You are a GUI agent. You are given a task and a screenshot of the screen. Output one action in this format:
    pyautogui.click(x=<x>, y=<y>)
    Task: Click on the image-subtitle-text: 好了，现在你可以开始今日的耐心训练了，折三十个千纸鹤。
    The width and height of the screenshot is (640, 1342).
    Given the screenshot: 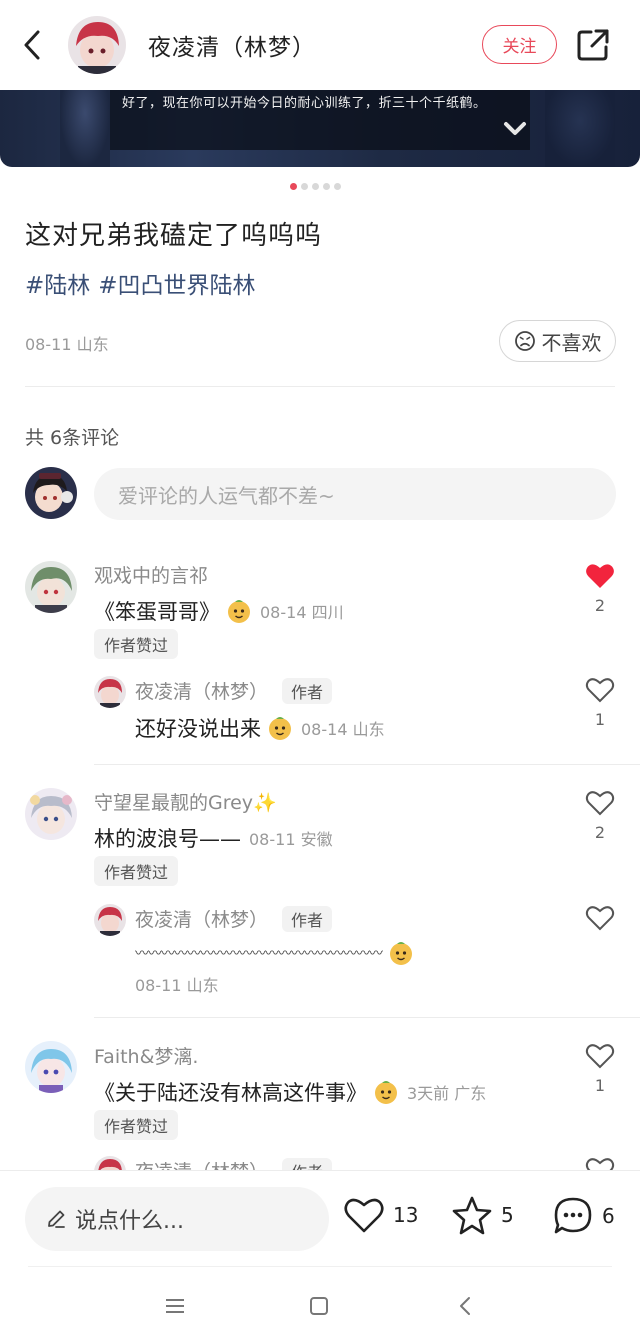 What is the action you would take?
    pyautogui.click(x=304, y=103)
    